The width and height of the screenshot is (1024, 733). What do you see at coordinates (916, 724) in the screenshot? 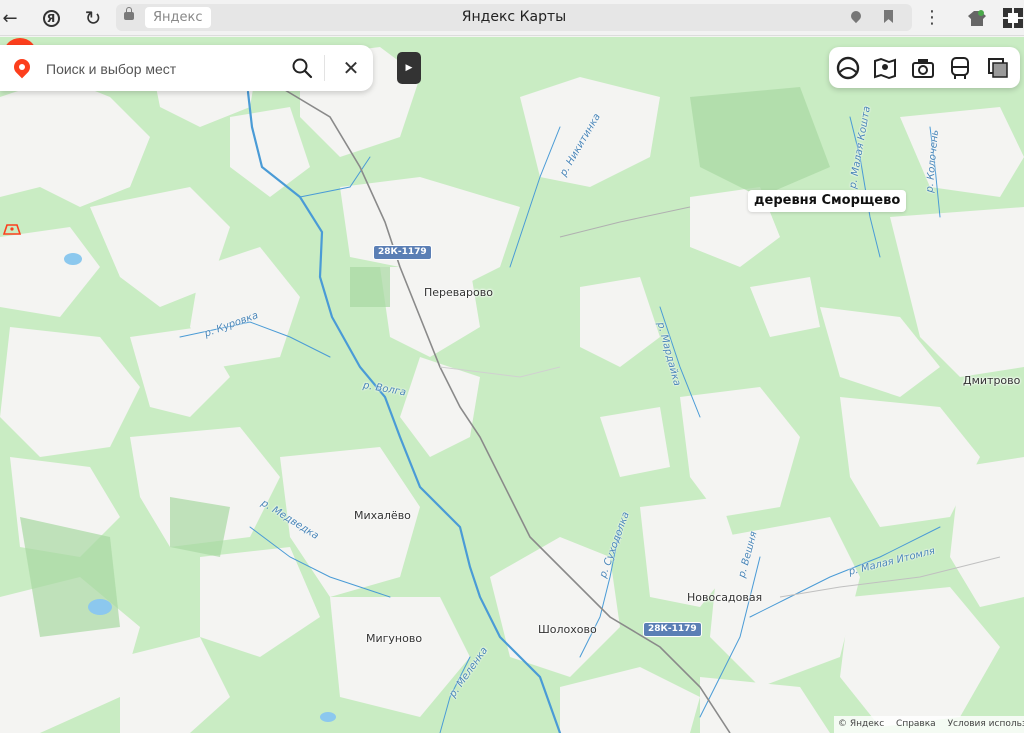
I see `help-link: Справка` at bounding box center [916, 724].